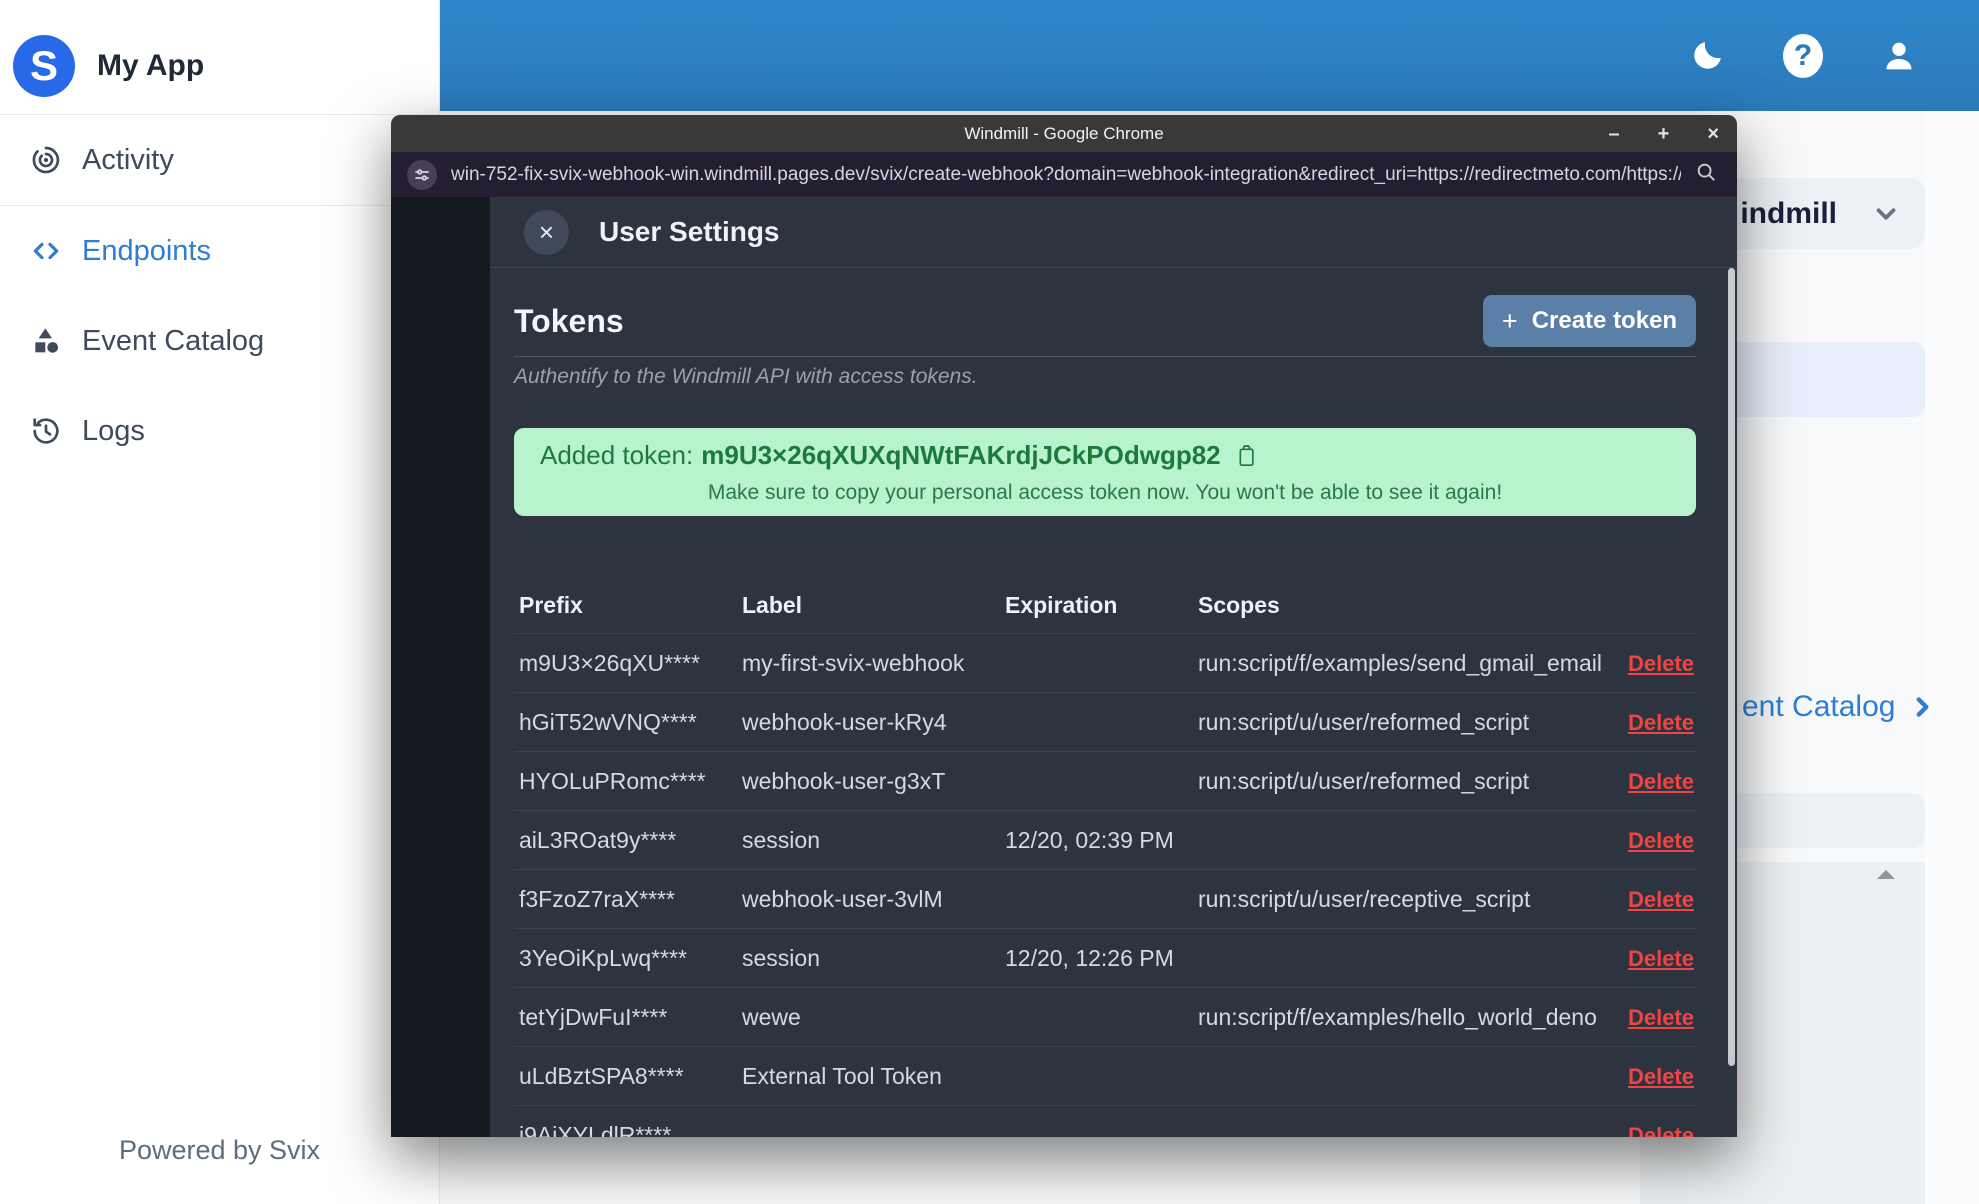 The width and height of the screenshot is (1979, 1204). What do you see at coordinates (44, 66) in the screenshot?
I see `svix-logo: S` at bounding box center [44, 66].